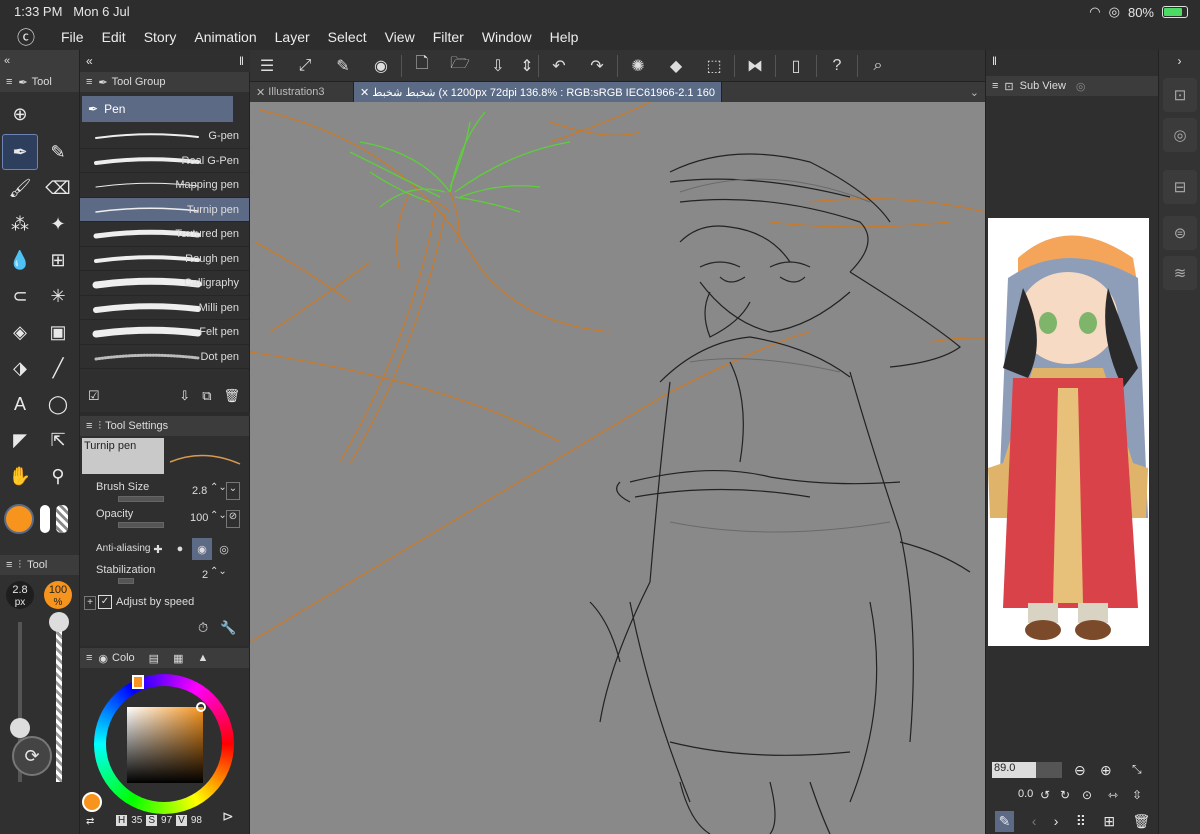 Image resolution: width=1200 pixels, height=834 pixels. I want to click on opacity-slider, so click(59, 702).